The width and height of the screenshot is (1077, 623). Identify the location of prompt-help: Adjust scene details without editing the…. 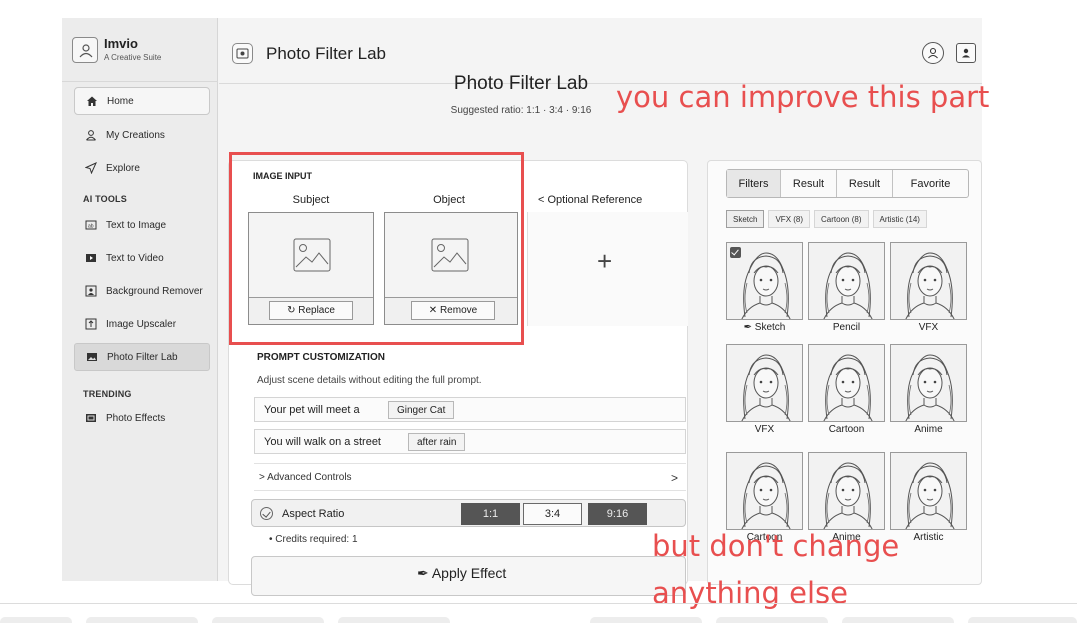
(369, 380).